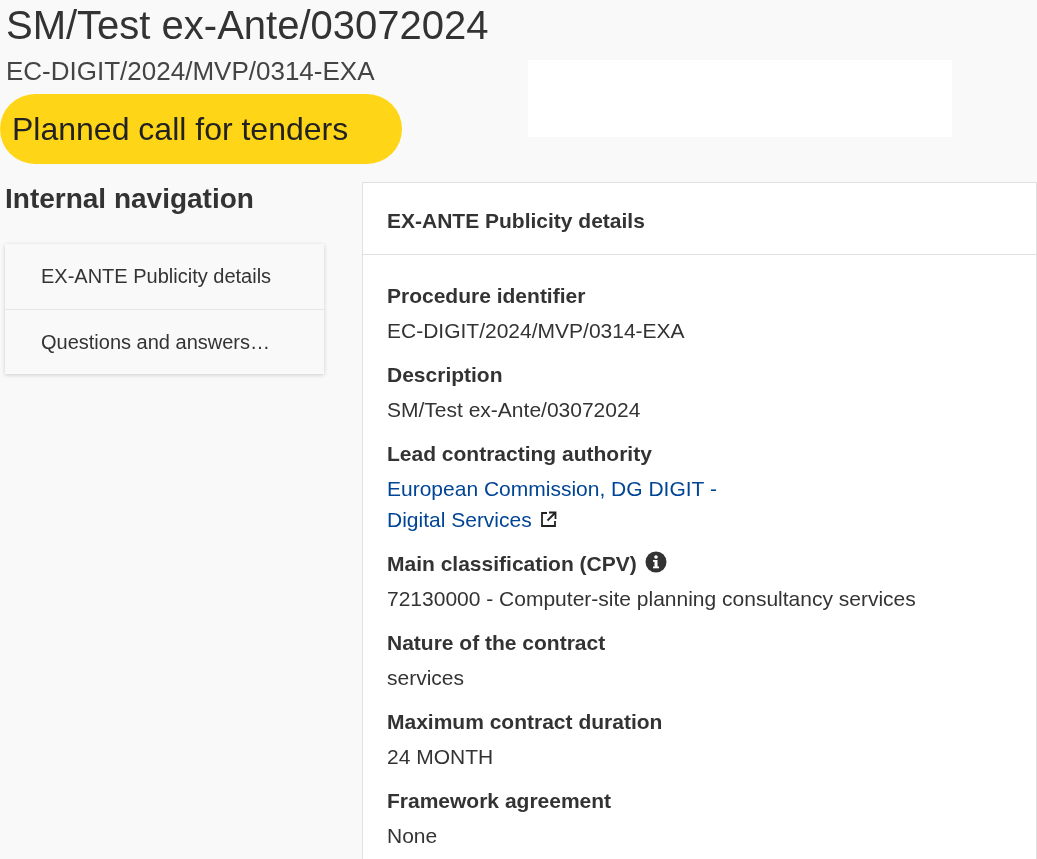  I want to click on info-icon, so click(655, 562).